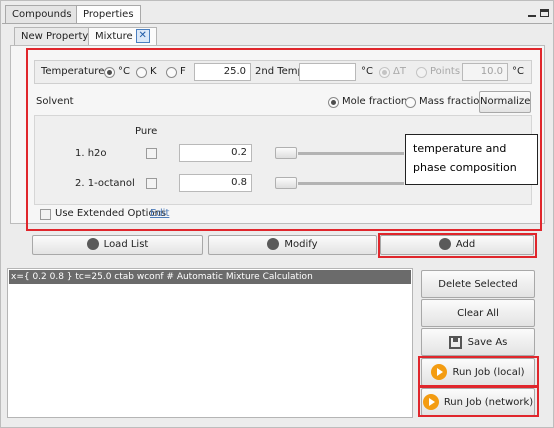 Image resolution: width=554 pixels, height=428 pixels. I want to click on second-temp-input, so click(327, 72).